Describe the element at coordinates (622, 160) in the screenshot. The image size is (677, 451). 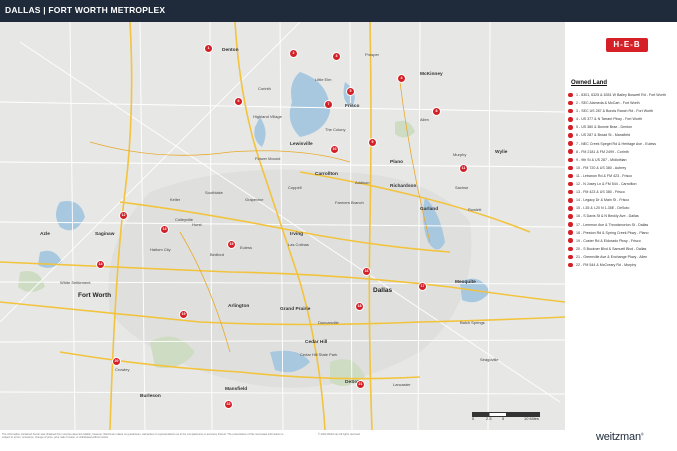
I see `legend-item: 9 - 9th St & US 287 - Midlothian` at that location.